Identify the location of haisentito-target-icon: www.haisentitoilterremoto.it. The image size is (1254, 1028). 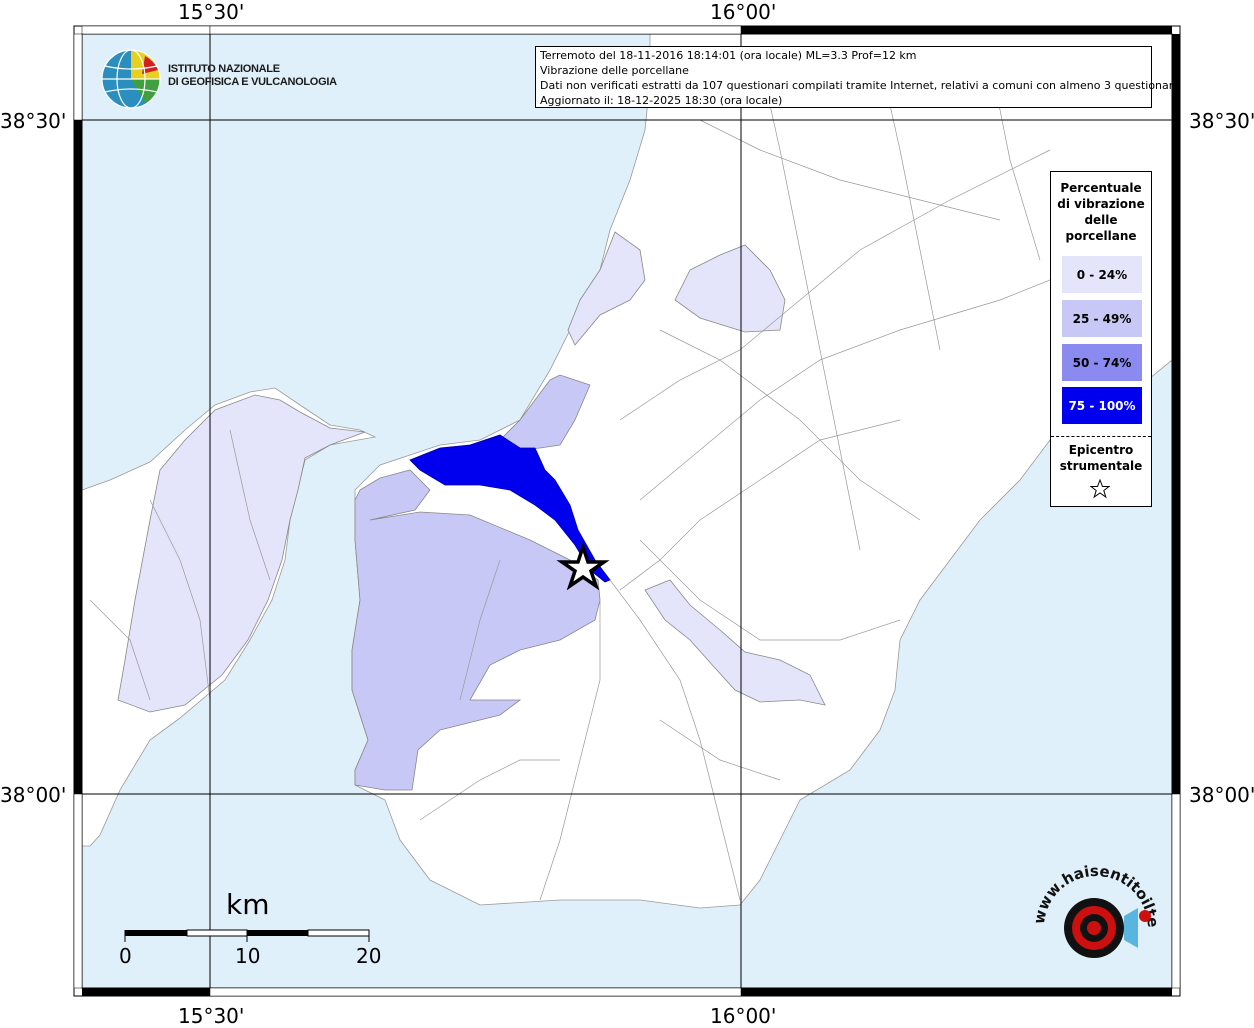
(1090, 901).